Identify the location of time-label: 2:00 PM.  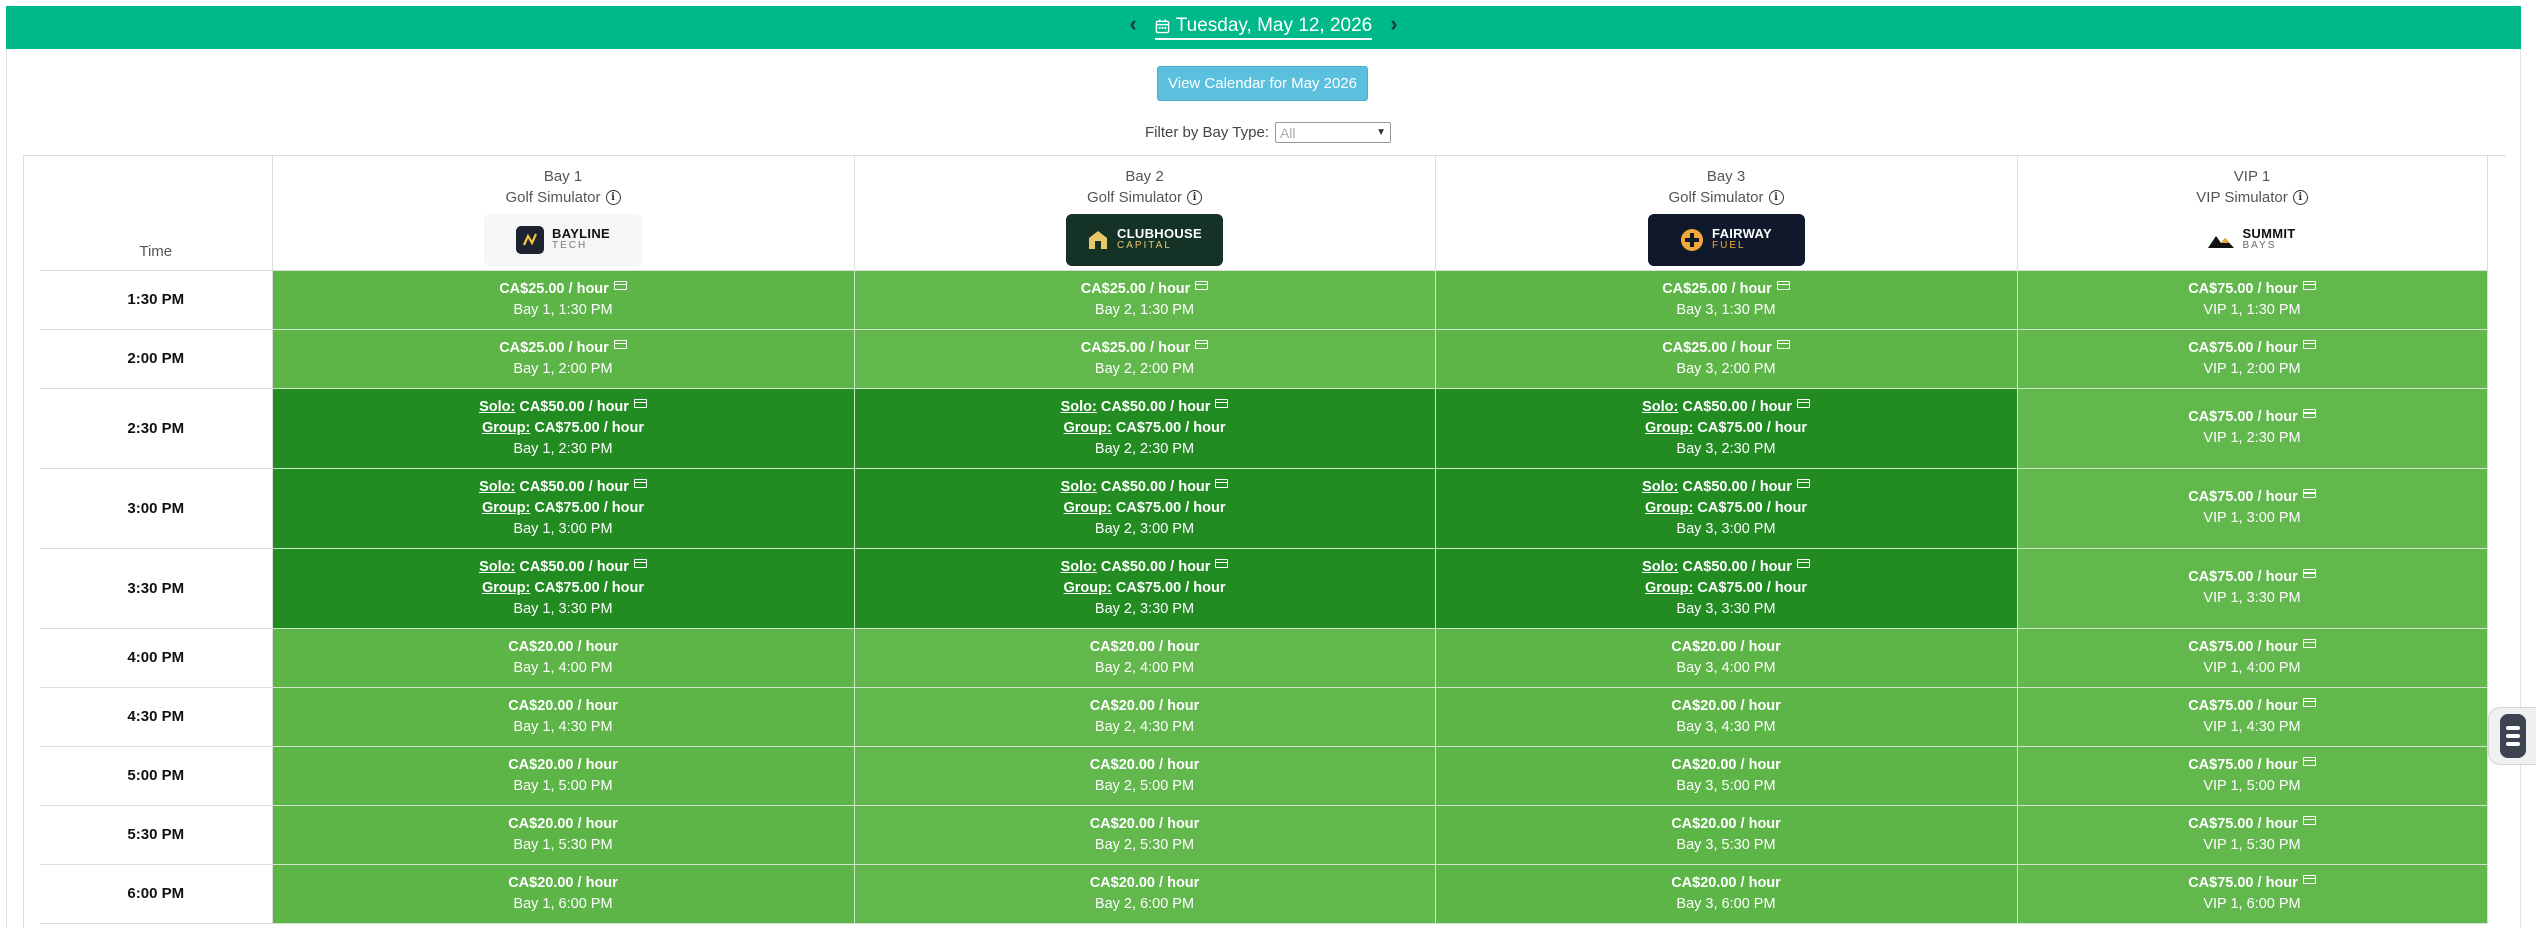
(156, 359).